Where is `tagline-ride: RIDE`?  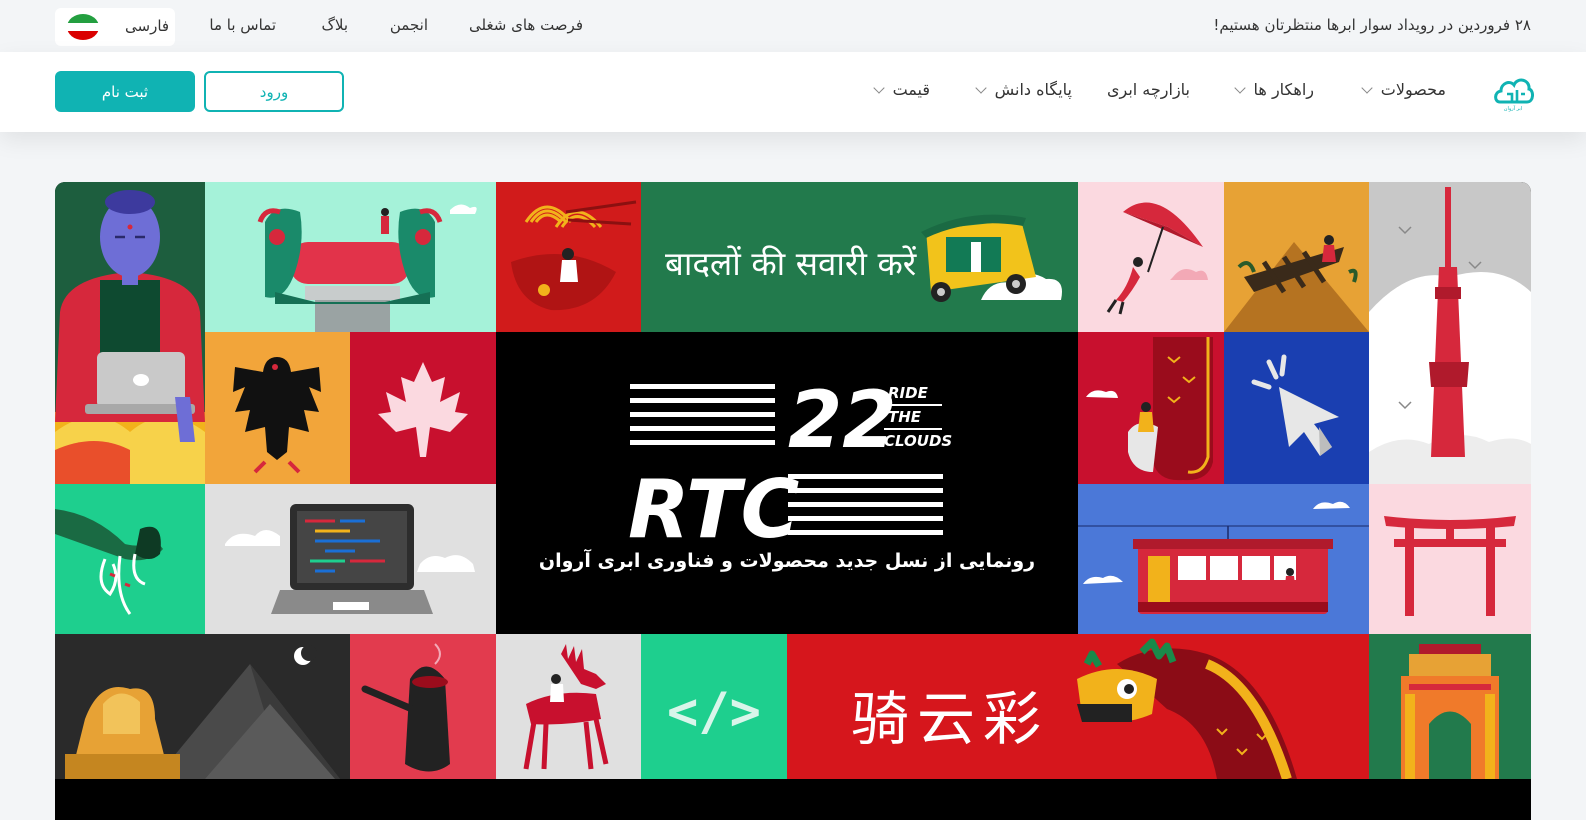 tagline-ride: RIDE is located at coordinates (908, 393).